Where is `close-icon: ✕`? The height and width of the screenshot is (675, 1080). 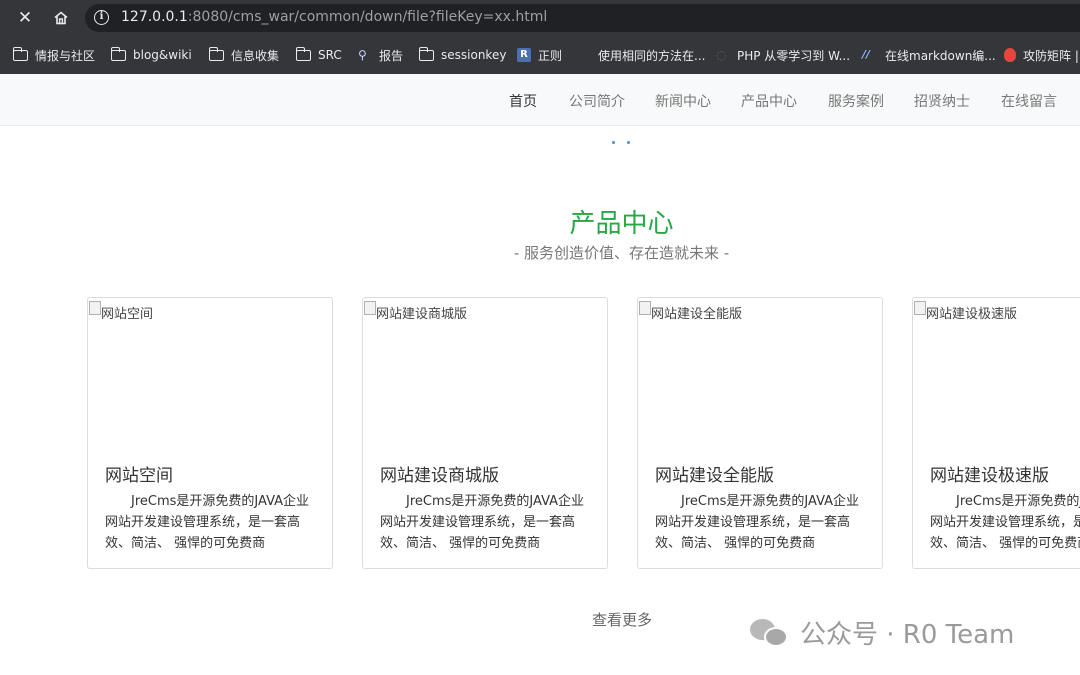 close-icon: ✕ is located at coordinates (25, 18).